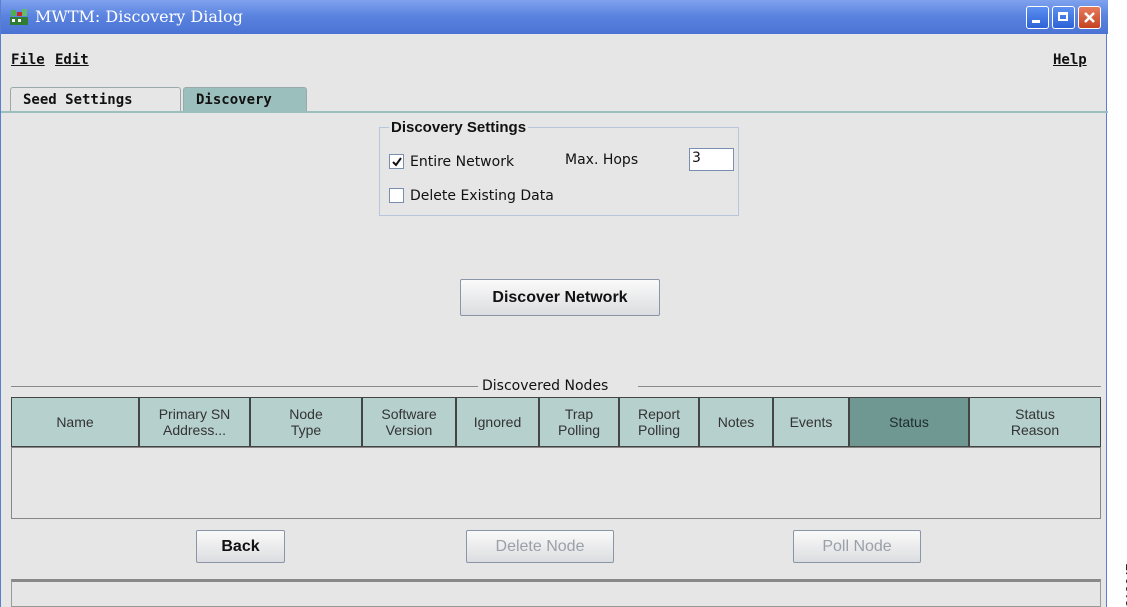 The image size is (1127, 607). What do you see at coordinates (545, 386) in the screenshot?
I see `discovered-nodes-title: Discovered Nodes` at bounding box center [545, 386].